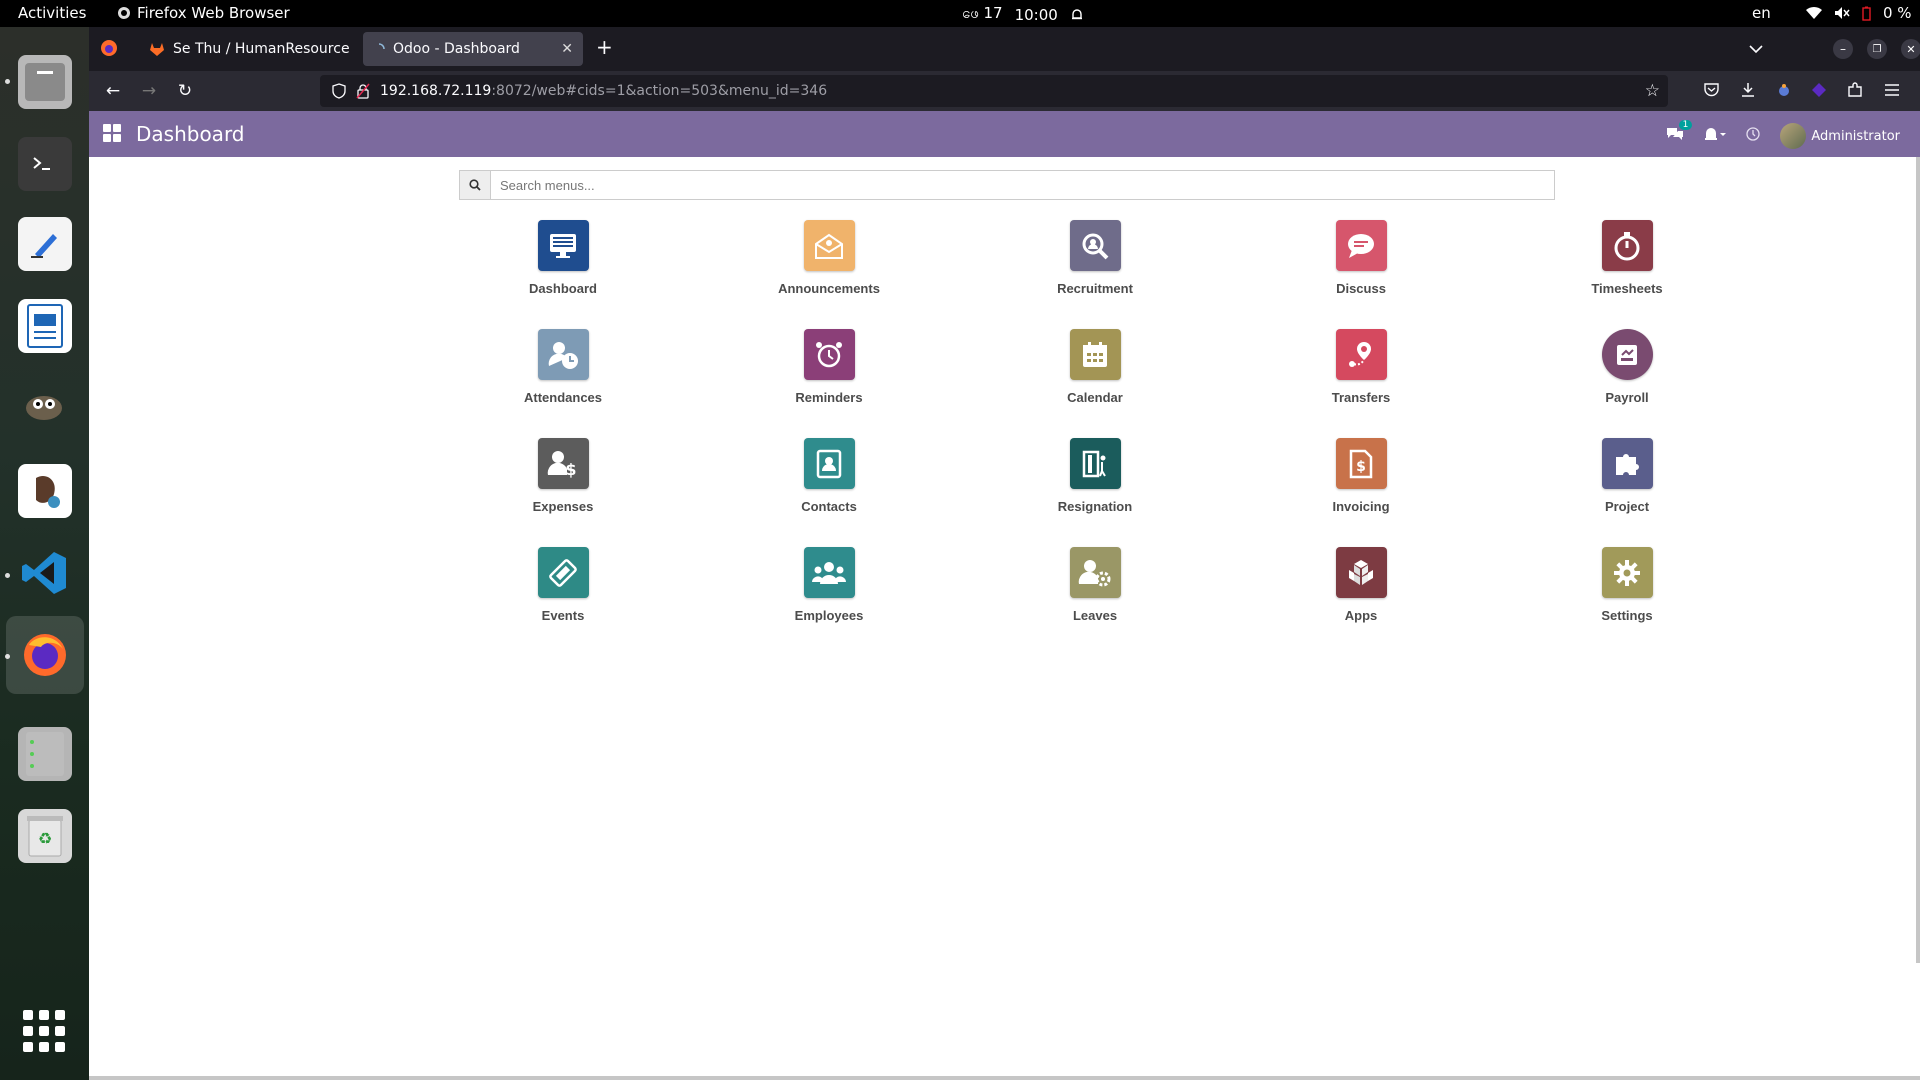 The height and width of the screenshot is (1080, 1920). I want to click on app-payroll: Payroll, so click(1627, 372).